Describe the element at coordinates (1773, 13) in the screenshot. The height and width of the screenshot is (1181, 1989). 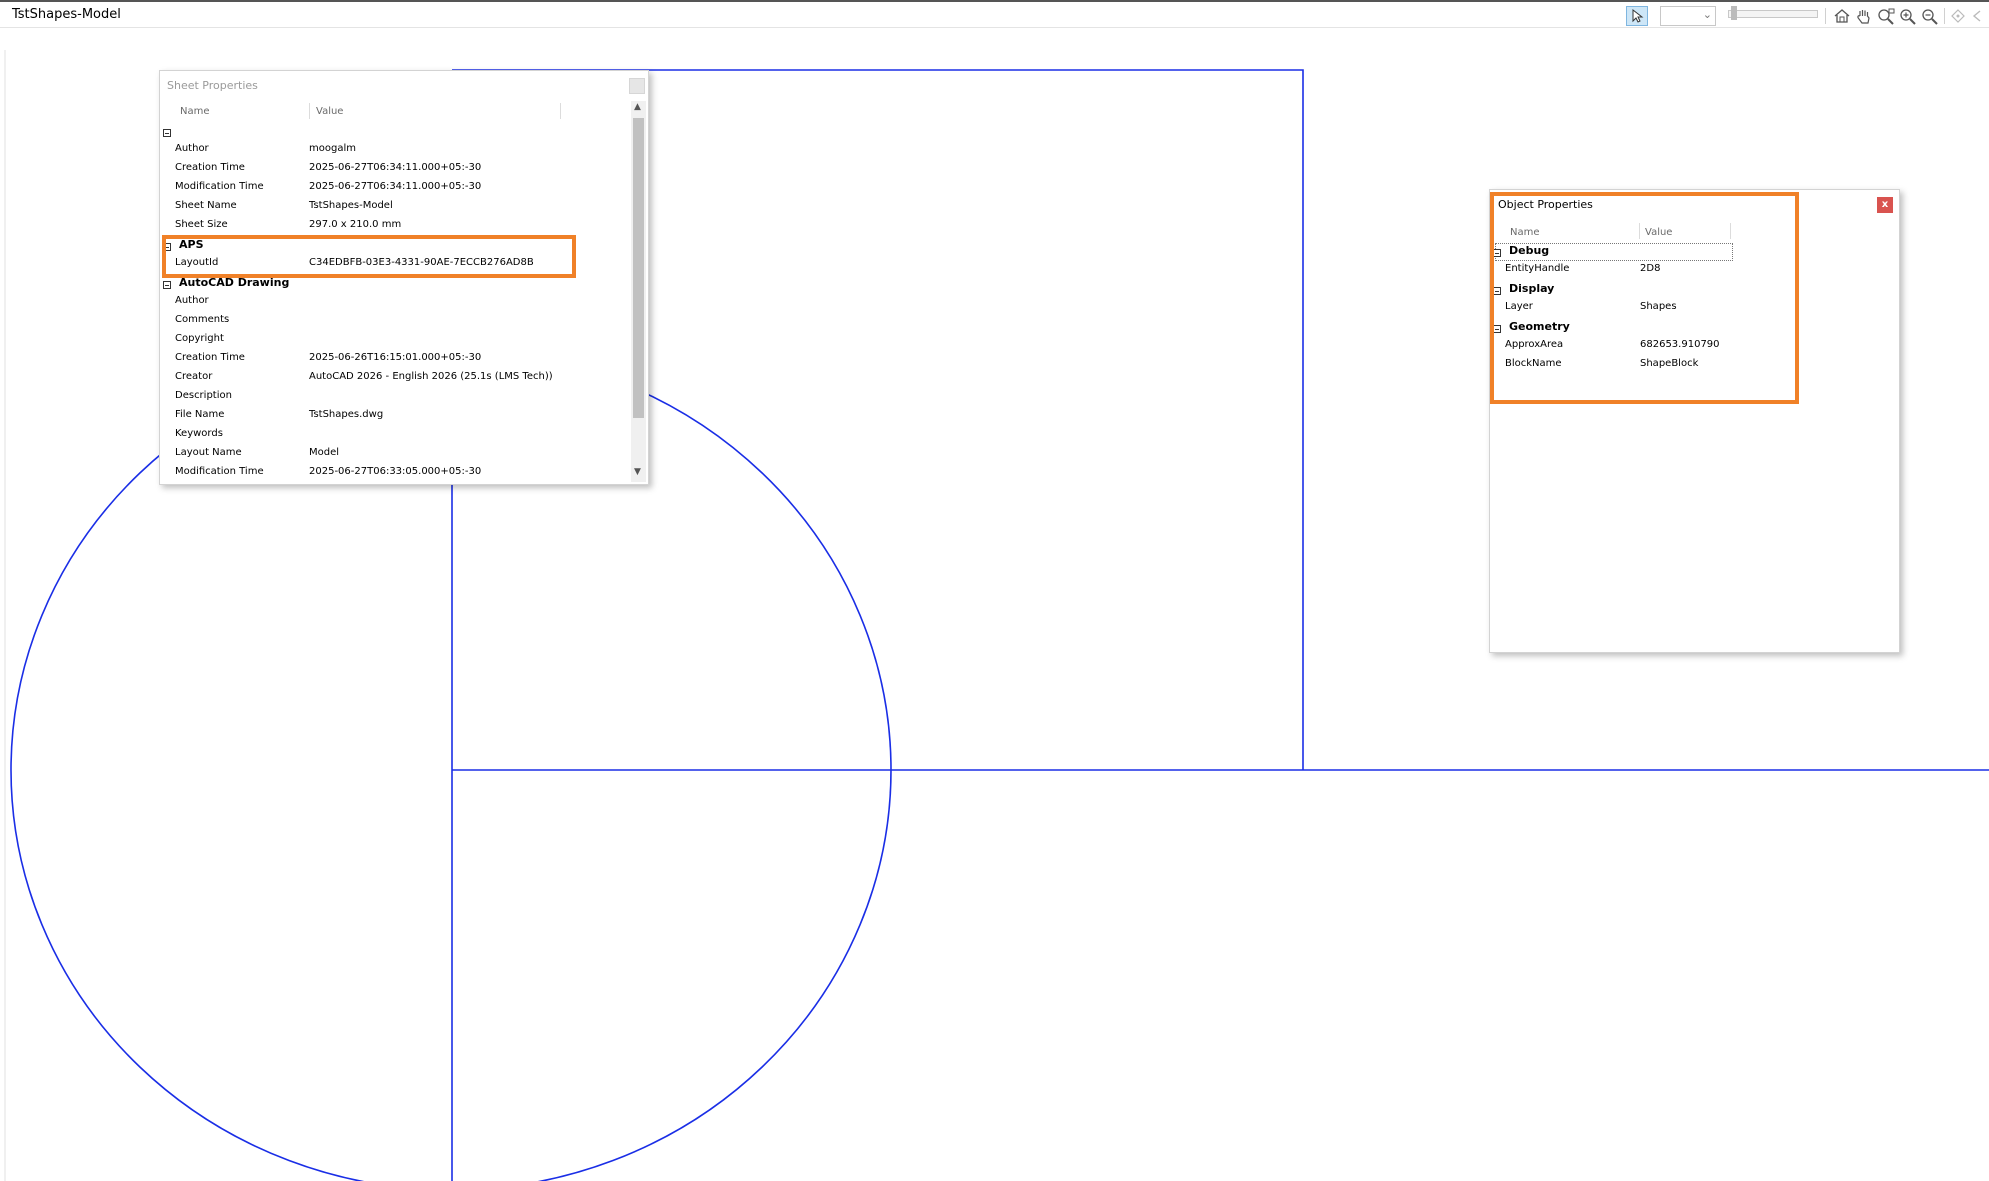
I see `zoom-slider` at that location.